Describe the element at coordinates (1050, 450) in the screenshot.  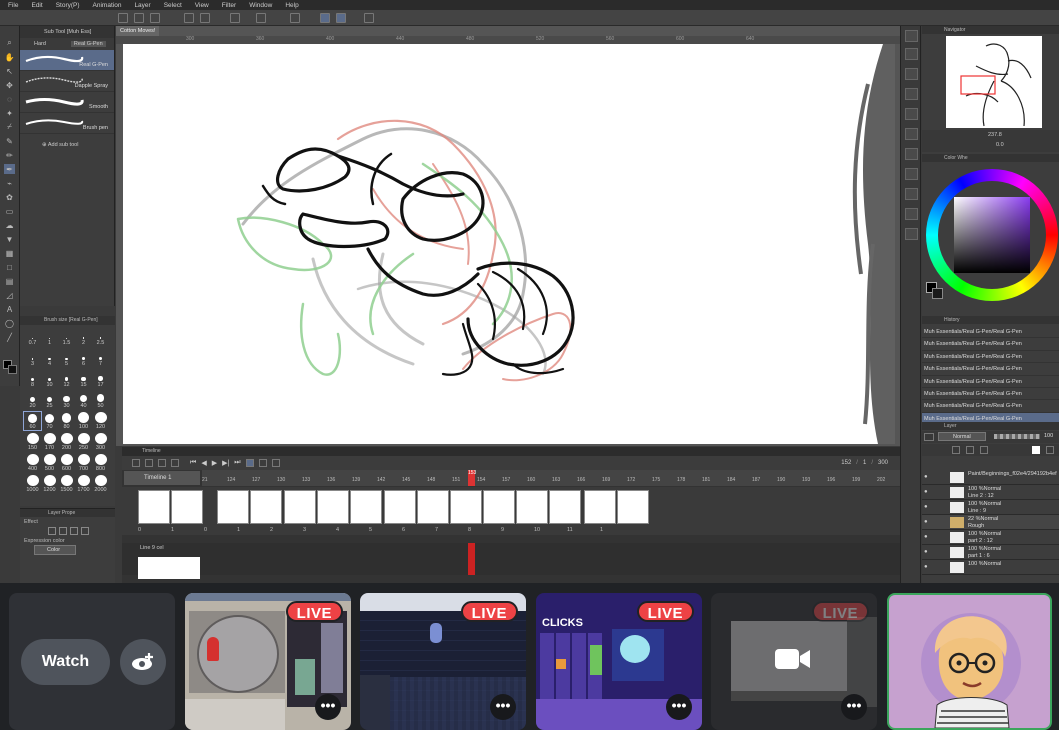
I see `delete-layer-icon` at that location.